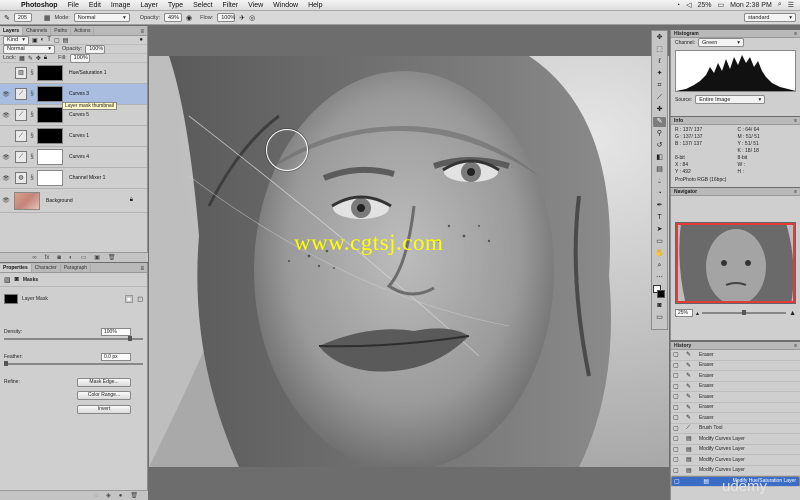  What do you see at coordinates (79, 136) in the screenshot?
I see `layer-name: Curves 1` at bounding box center [79, 136].